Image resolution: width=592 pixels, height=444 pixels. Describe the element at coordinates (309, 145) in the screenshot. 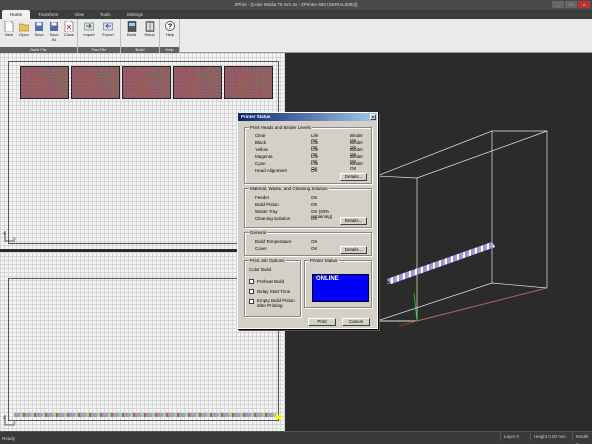

I see `head-row-black: Black Life OK Binder OK` at that location.